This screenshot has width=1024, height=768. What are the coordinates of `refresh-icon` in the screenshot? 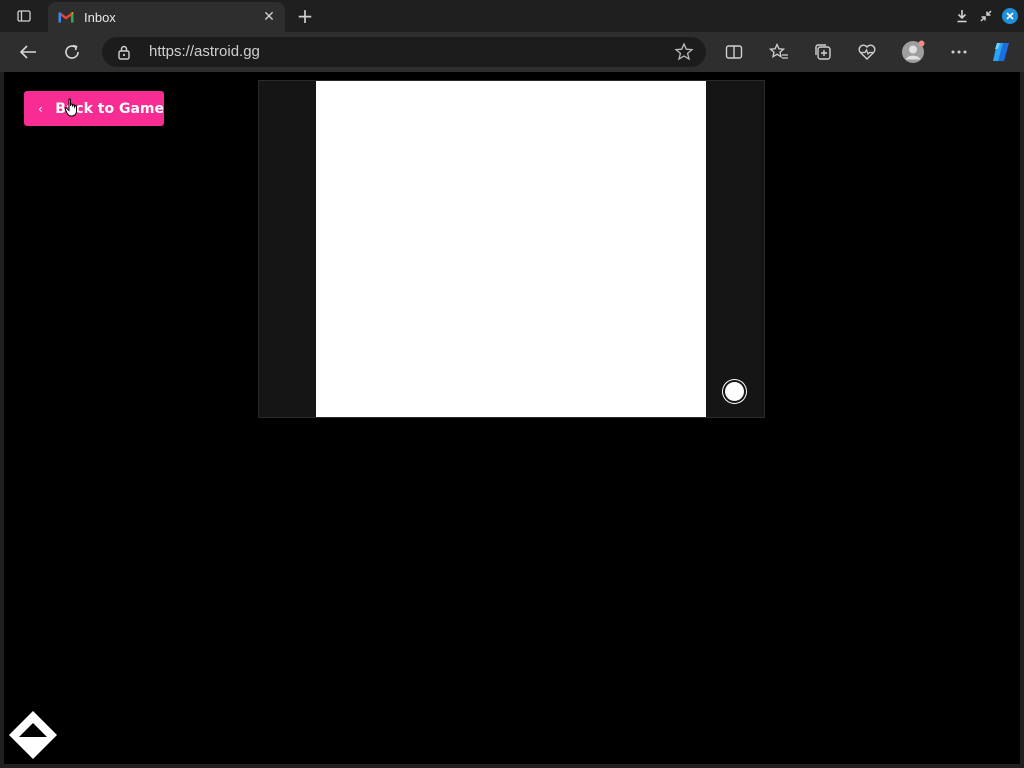 It's located at (72, 51).